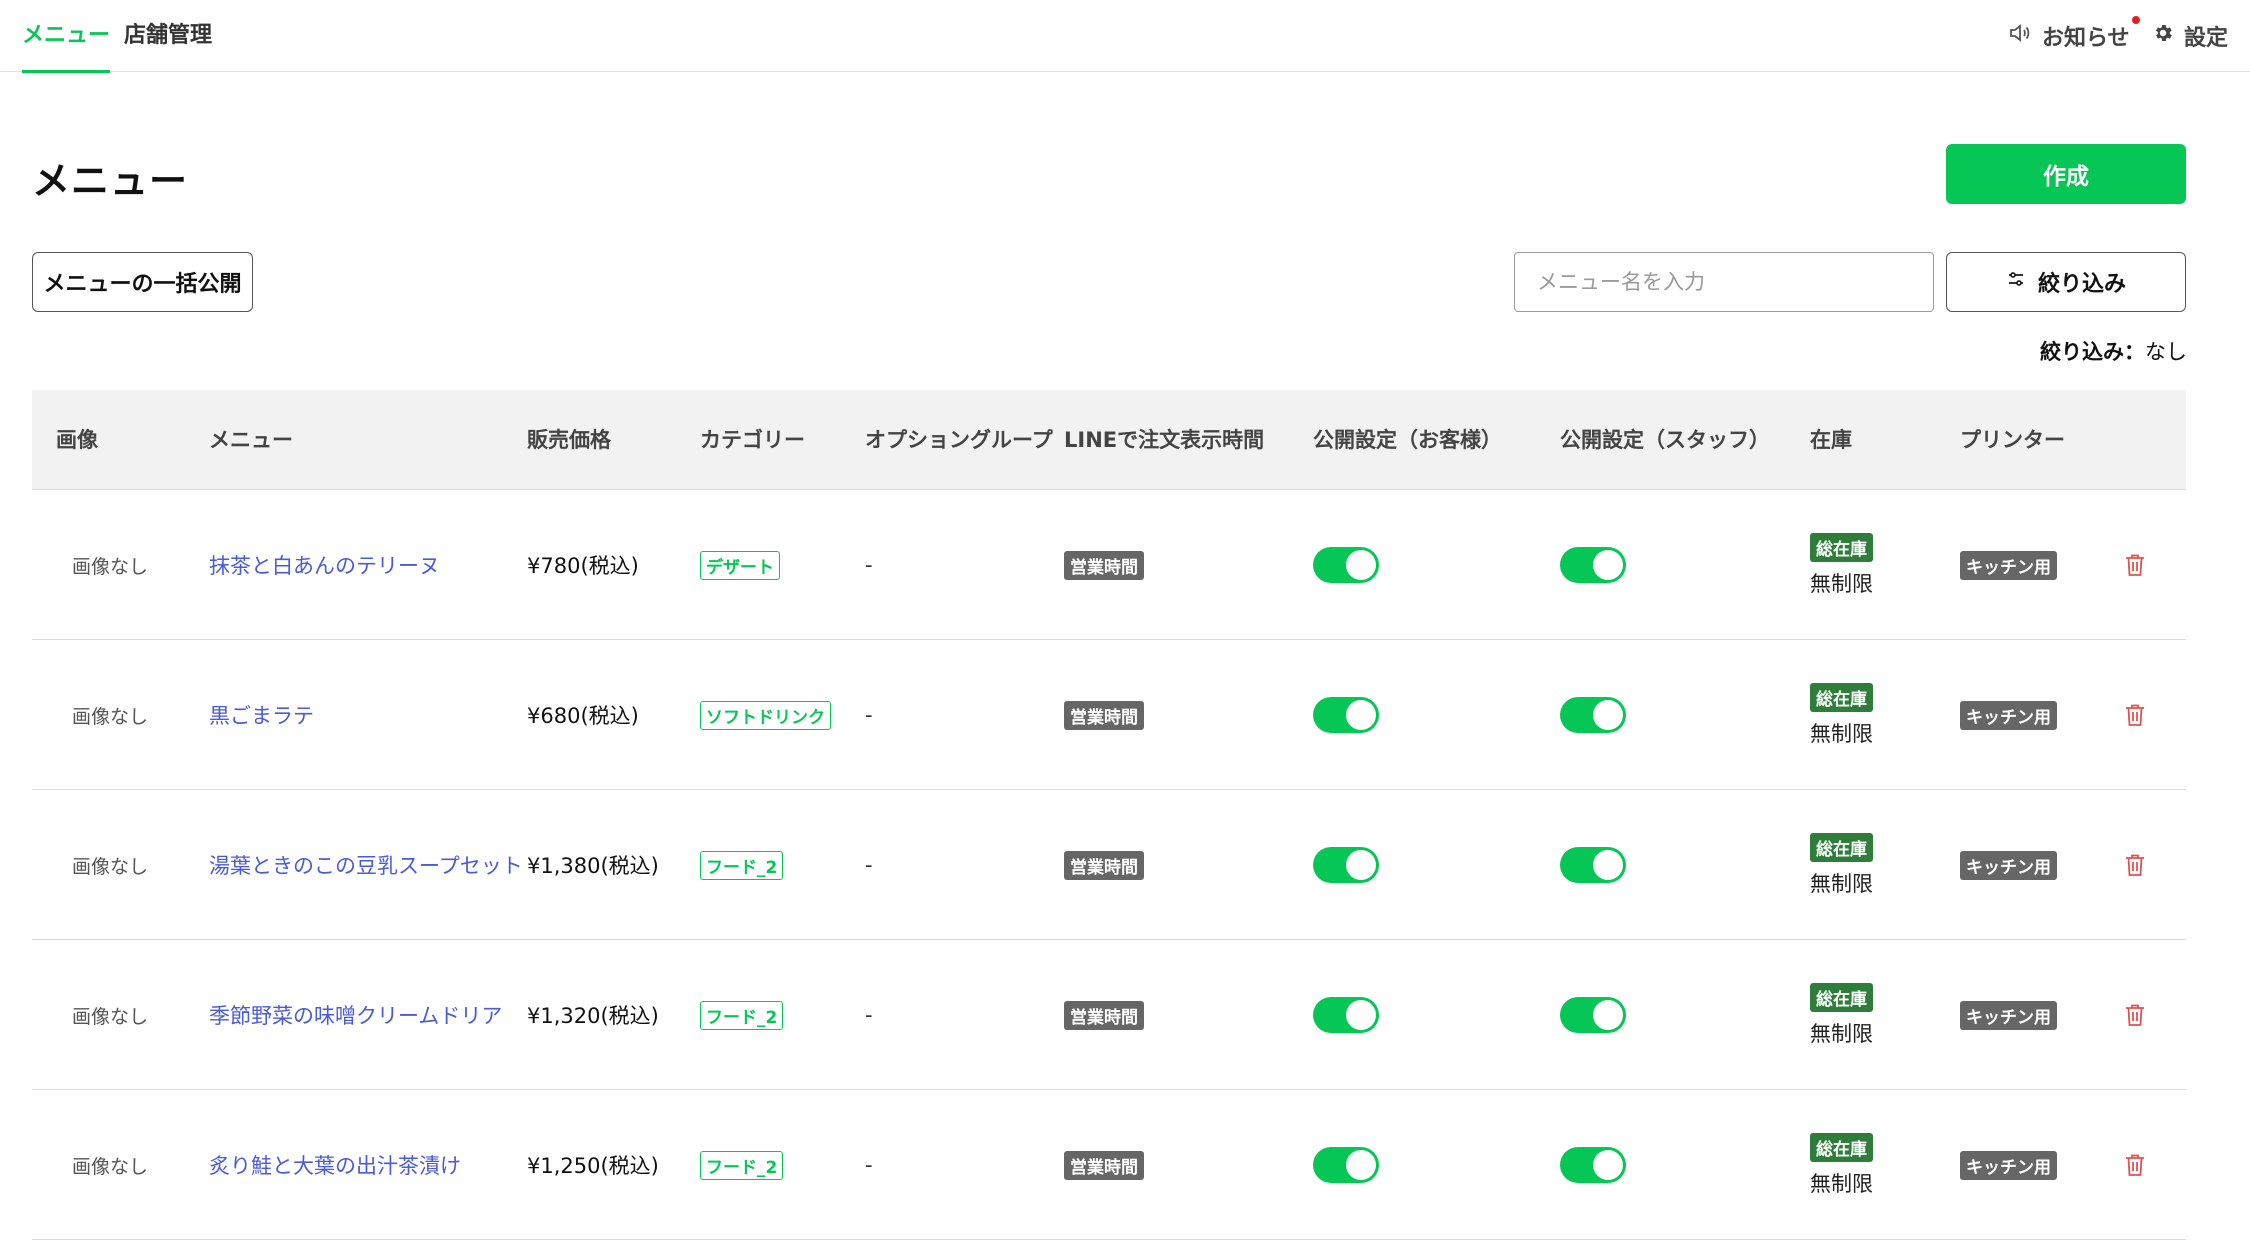  I want to click on notice-button: お知らせ, so click(2074, 36).